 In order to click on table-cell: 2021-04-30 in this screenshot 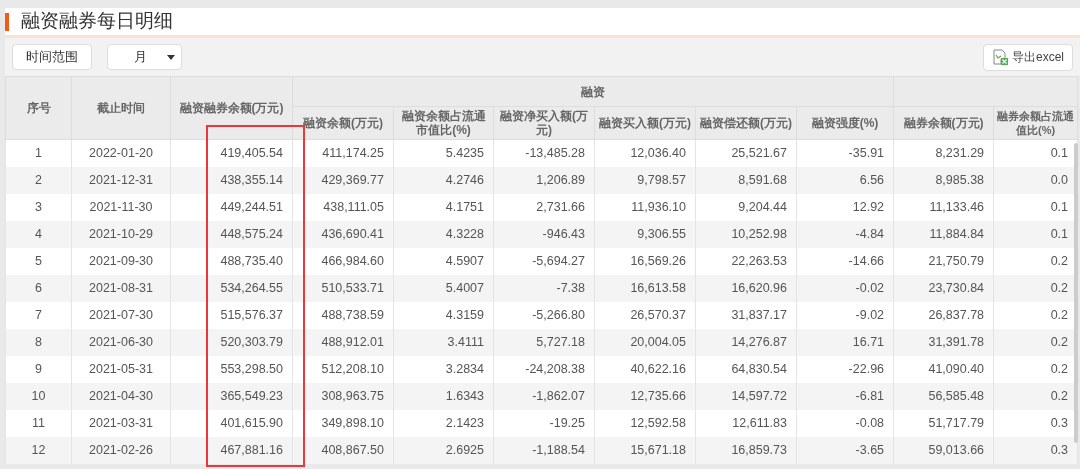, I will do `click(121, 396)`.